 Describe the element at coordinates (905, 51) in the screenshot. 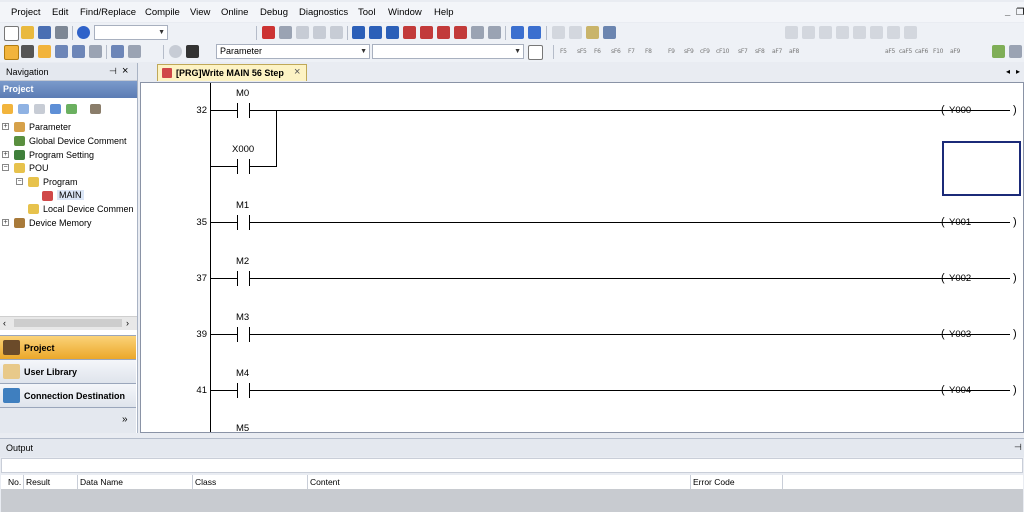

I see `operation-result-falling-button: caF5` at that location.